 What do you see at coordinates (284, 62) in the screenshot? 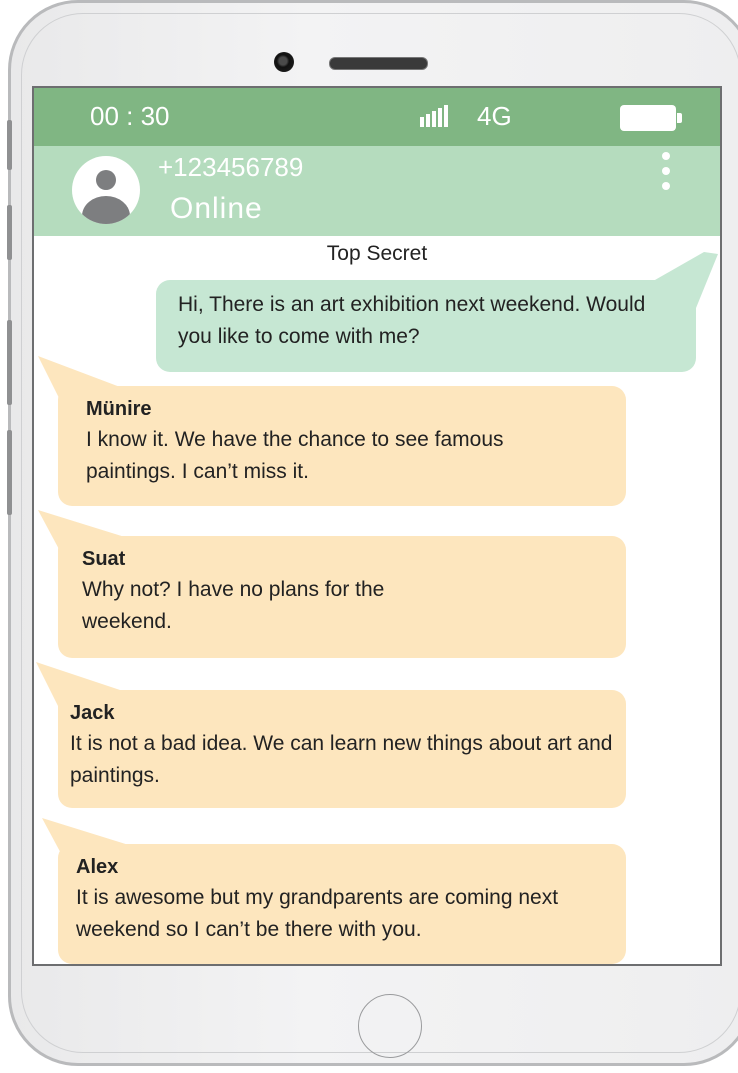
I see `front-camera-icon` at bounding box center [284, 62].